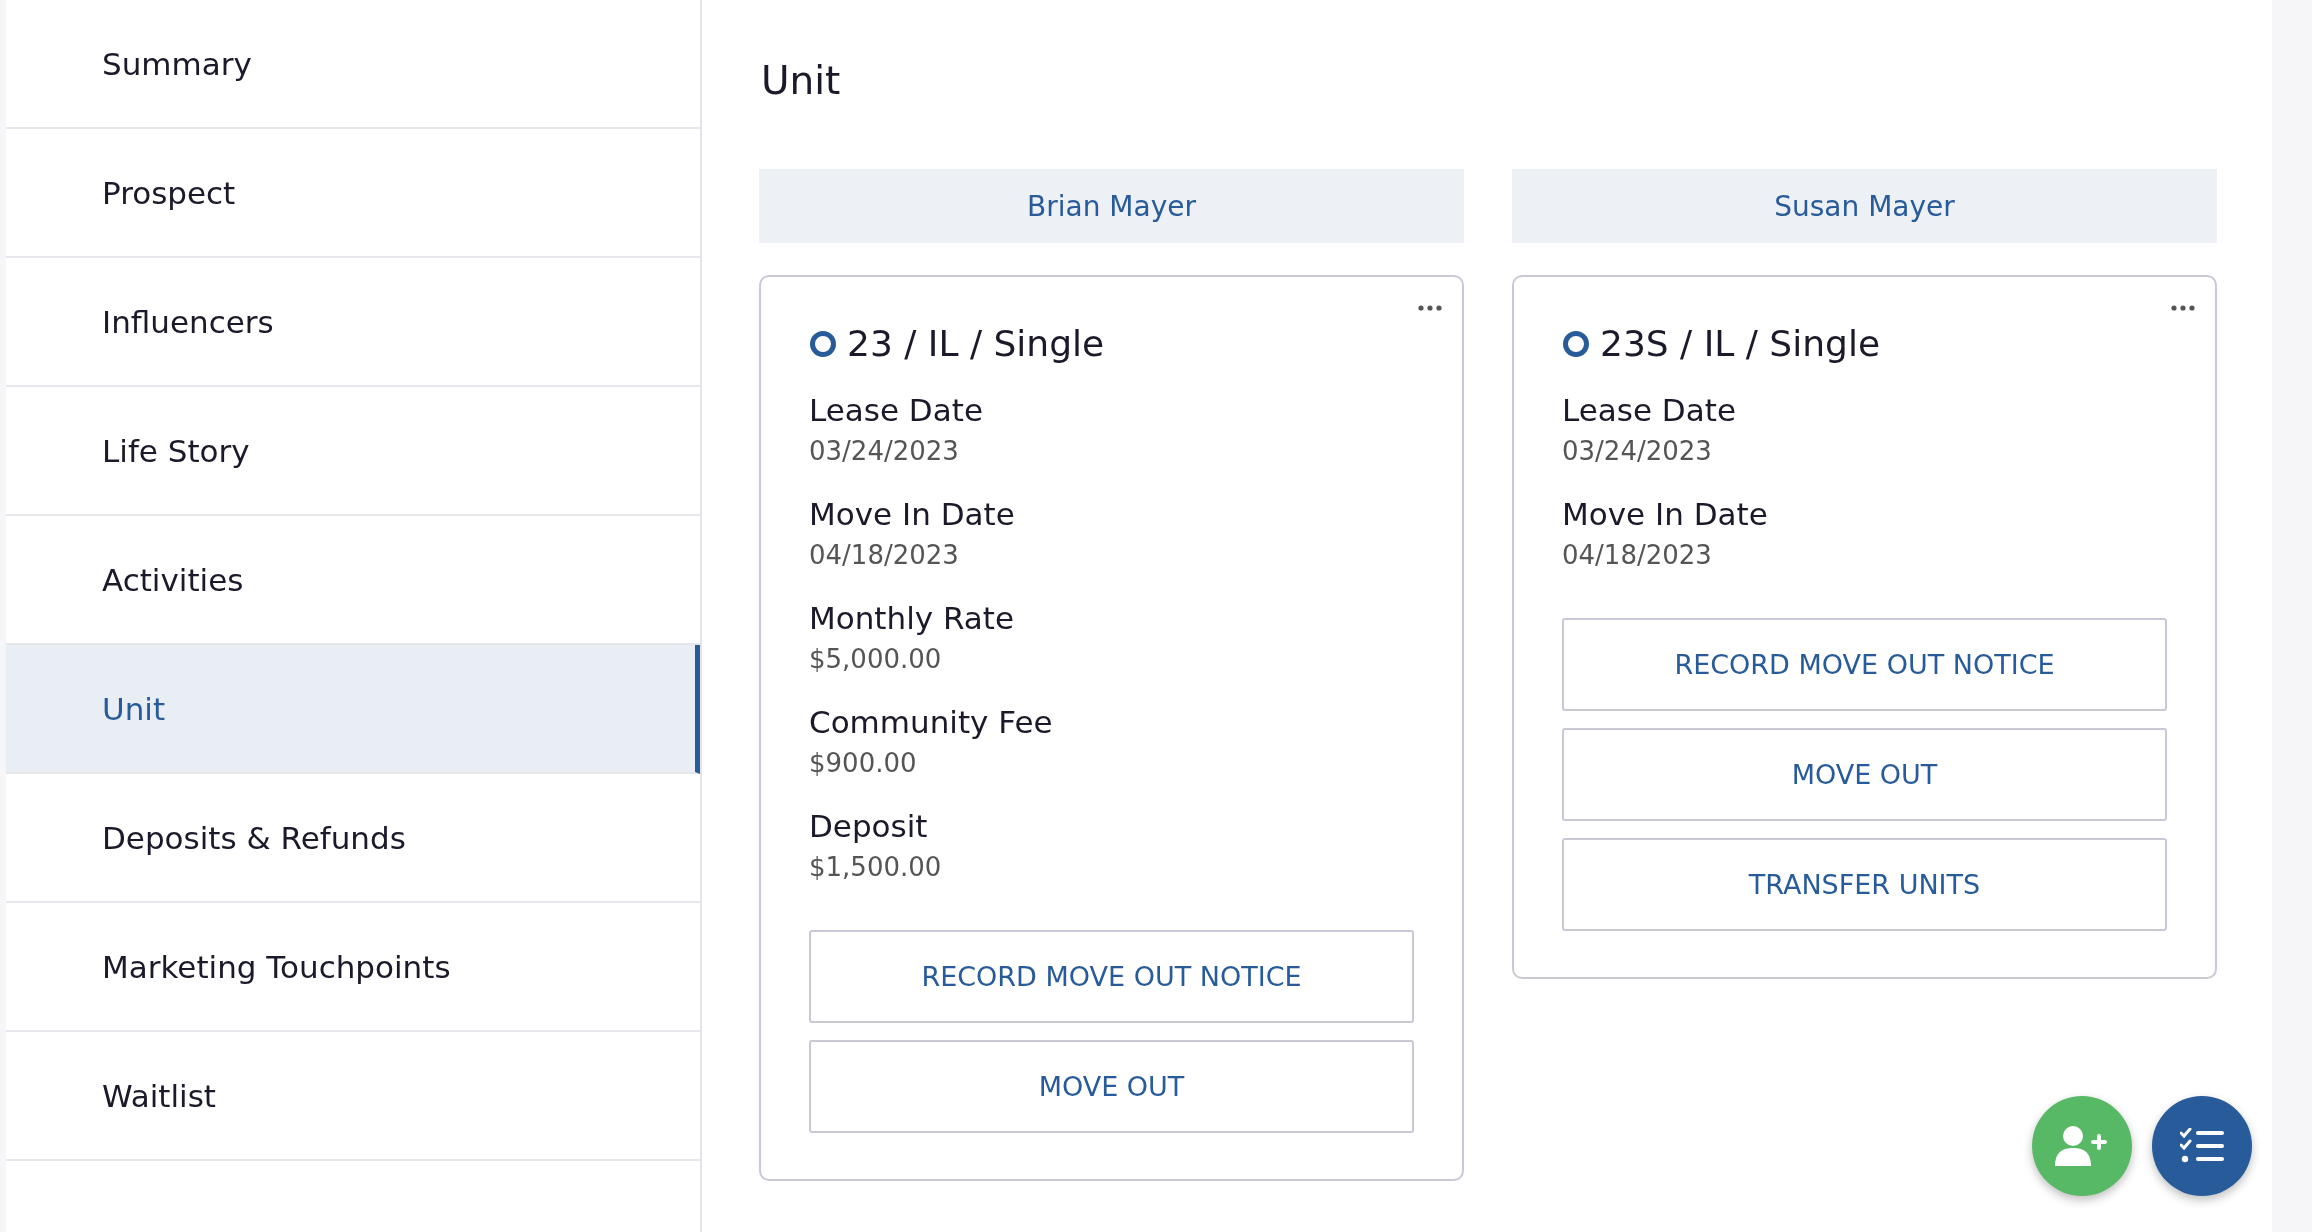  I want to click on action-button: TRANSFER UNITS, so click(1864, 884).